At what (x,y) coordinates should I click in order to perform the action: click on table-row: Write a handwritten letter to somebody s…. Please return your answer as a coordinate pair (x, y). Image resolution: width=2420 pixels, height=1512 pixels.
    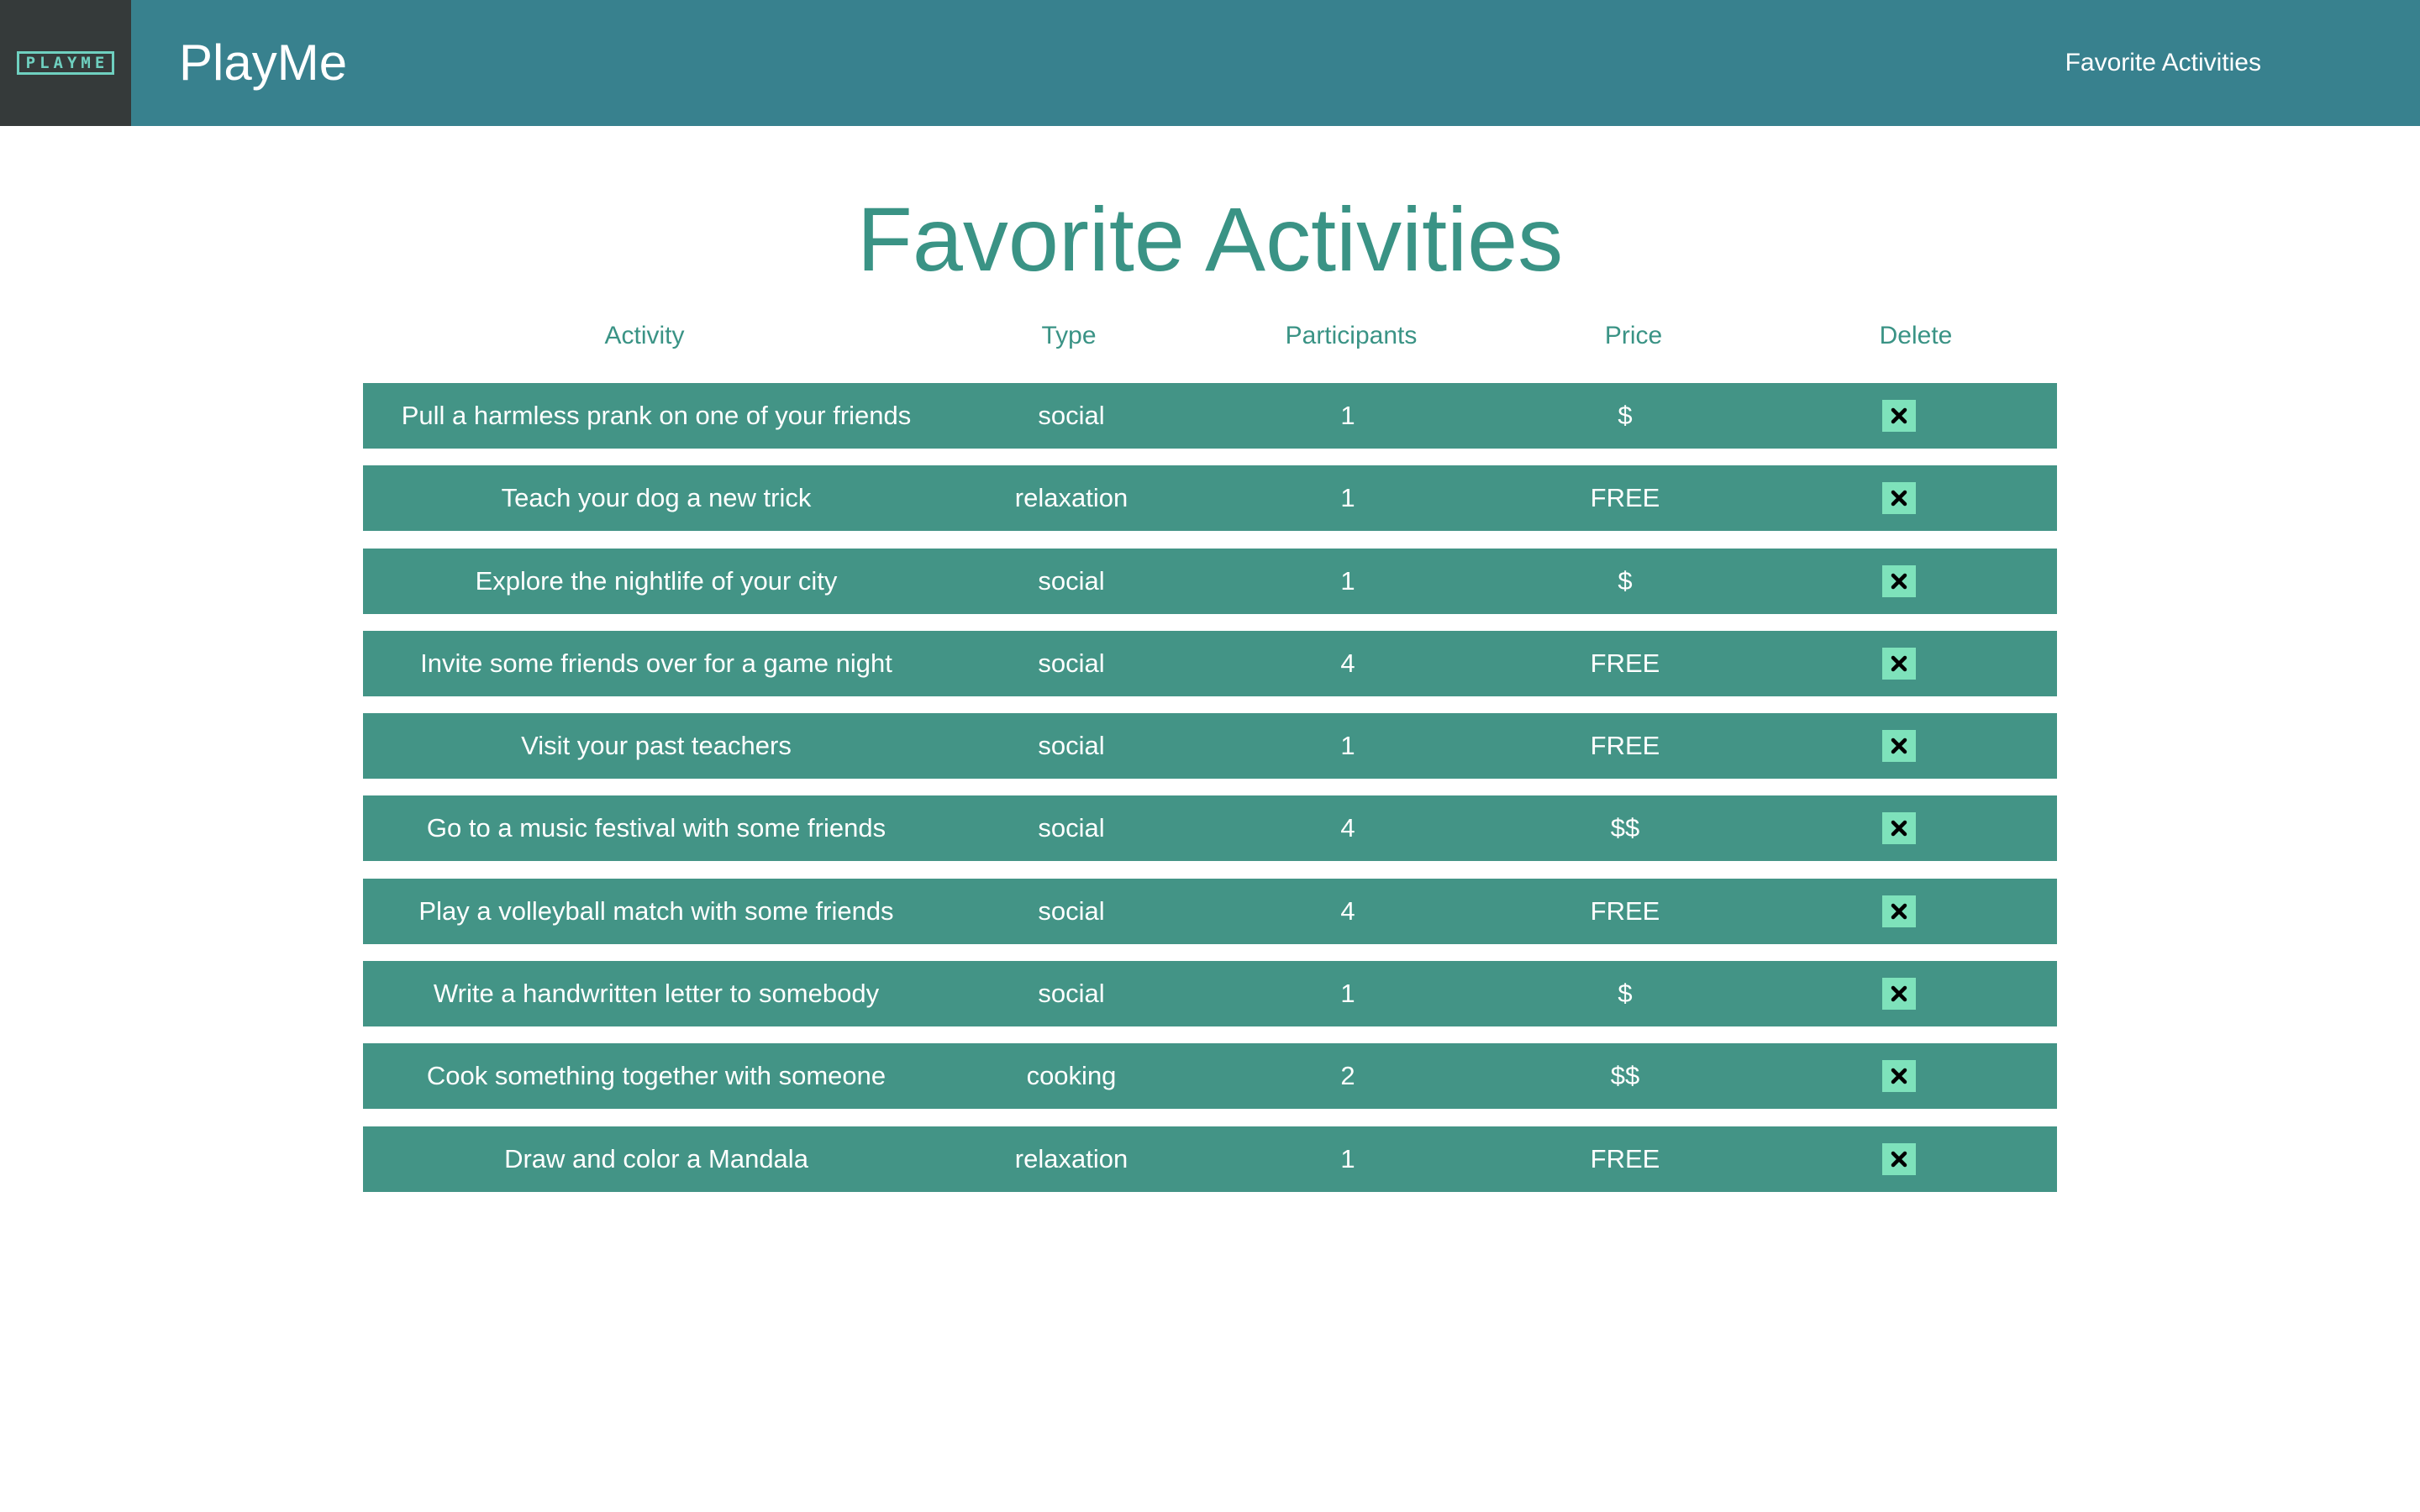
    Looking at the image, I should click on (1210, 994).